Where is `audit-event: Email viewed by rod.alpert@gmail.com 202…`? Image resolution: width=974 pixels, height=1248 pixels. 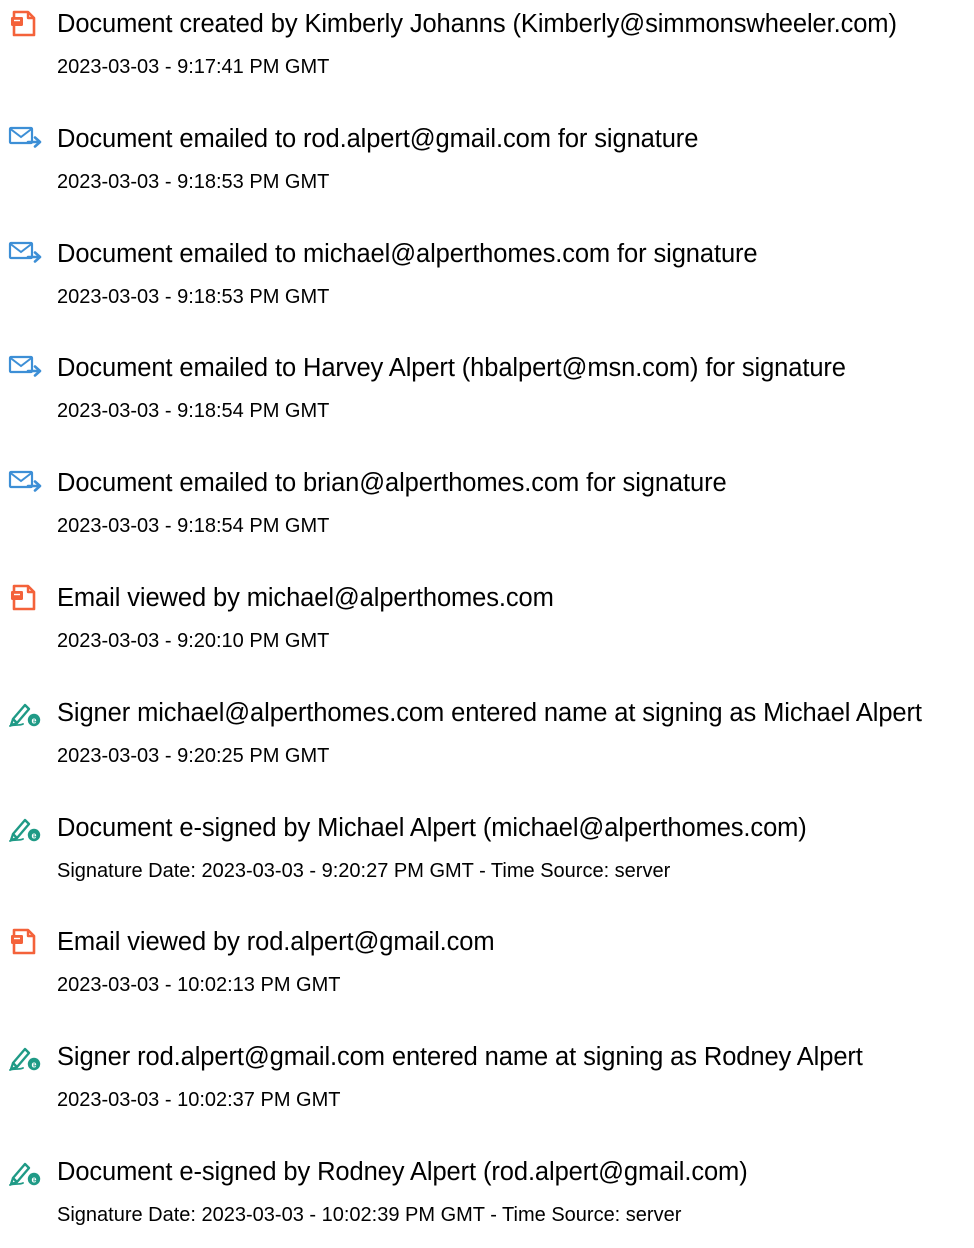
audit-event: Email viewed by rod.alpert@gmail.com 202… is located at coordinates (487, 968).